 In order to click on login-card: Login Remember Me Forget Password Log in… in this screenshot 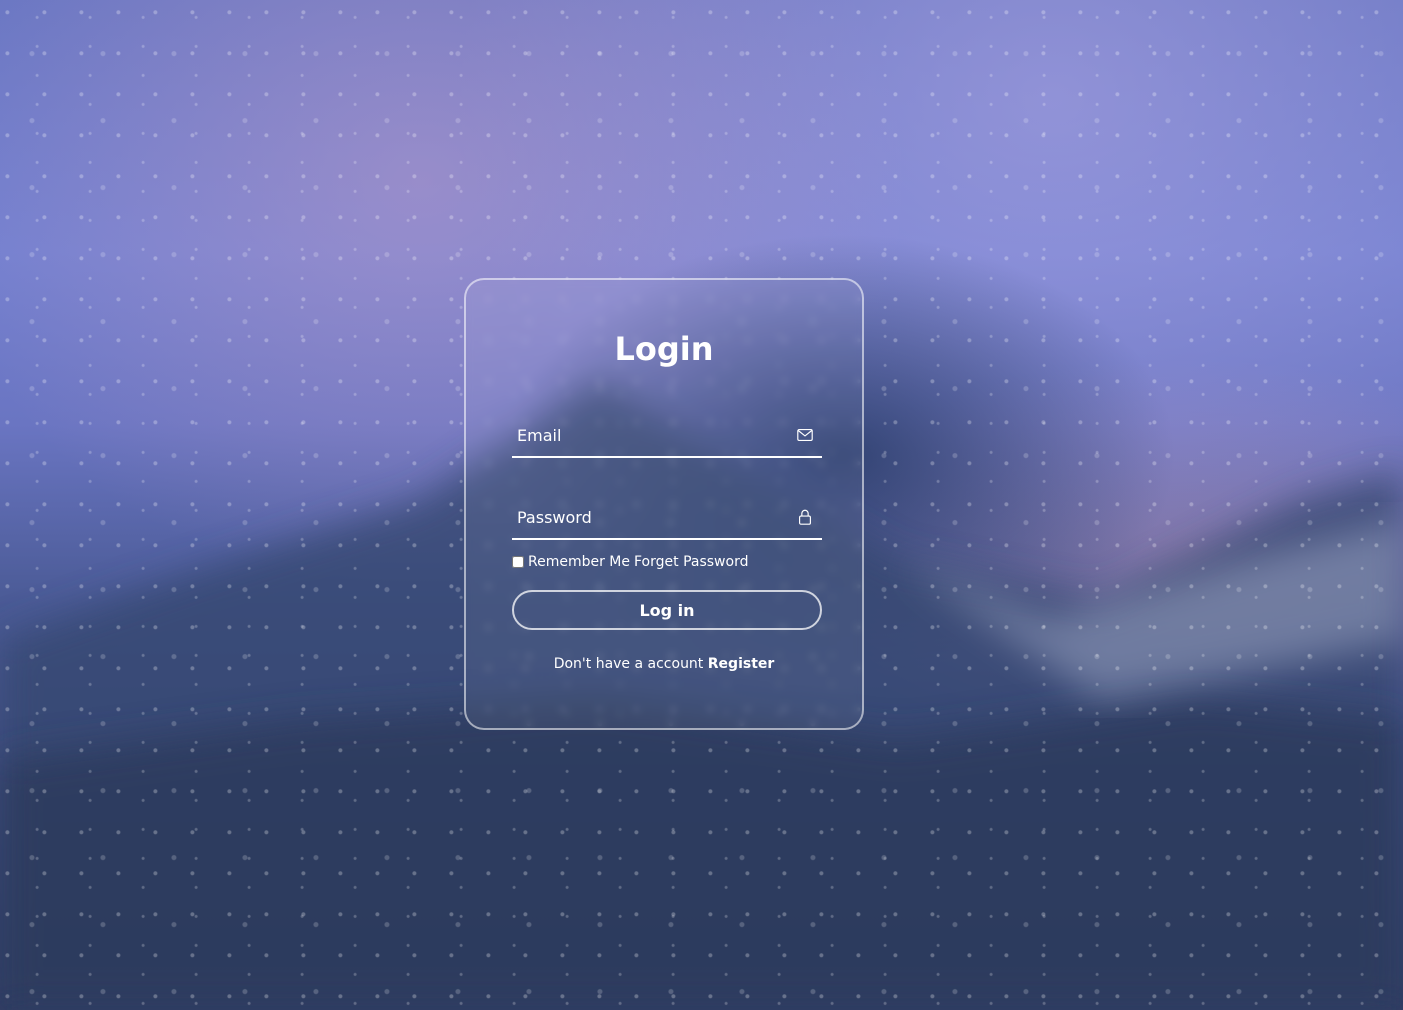, I will do `click(664, 504)`.